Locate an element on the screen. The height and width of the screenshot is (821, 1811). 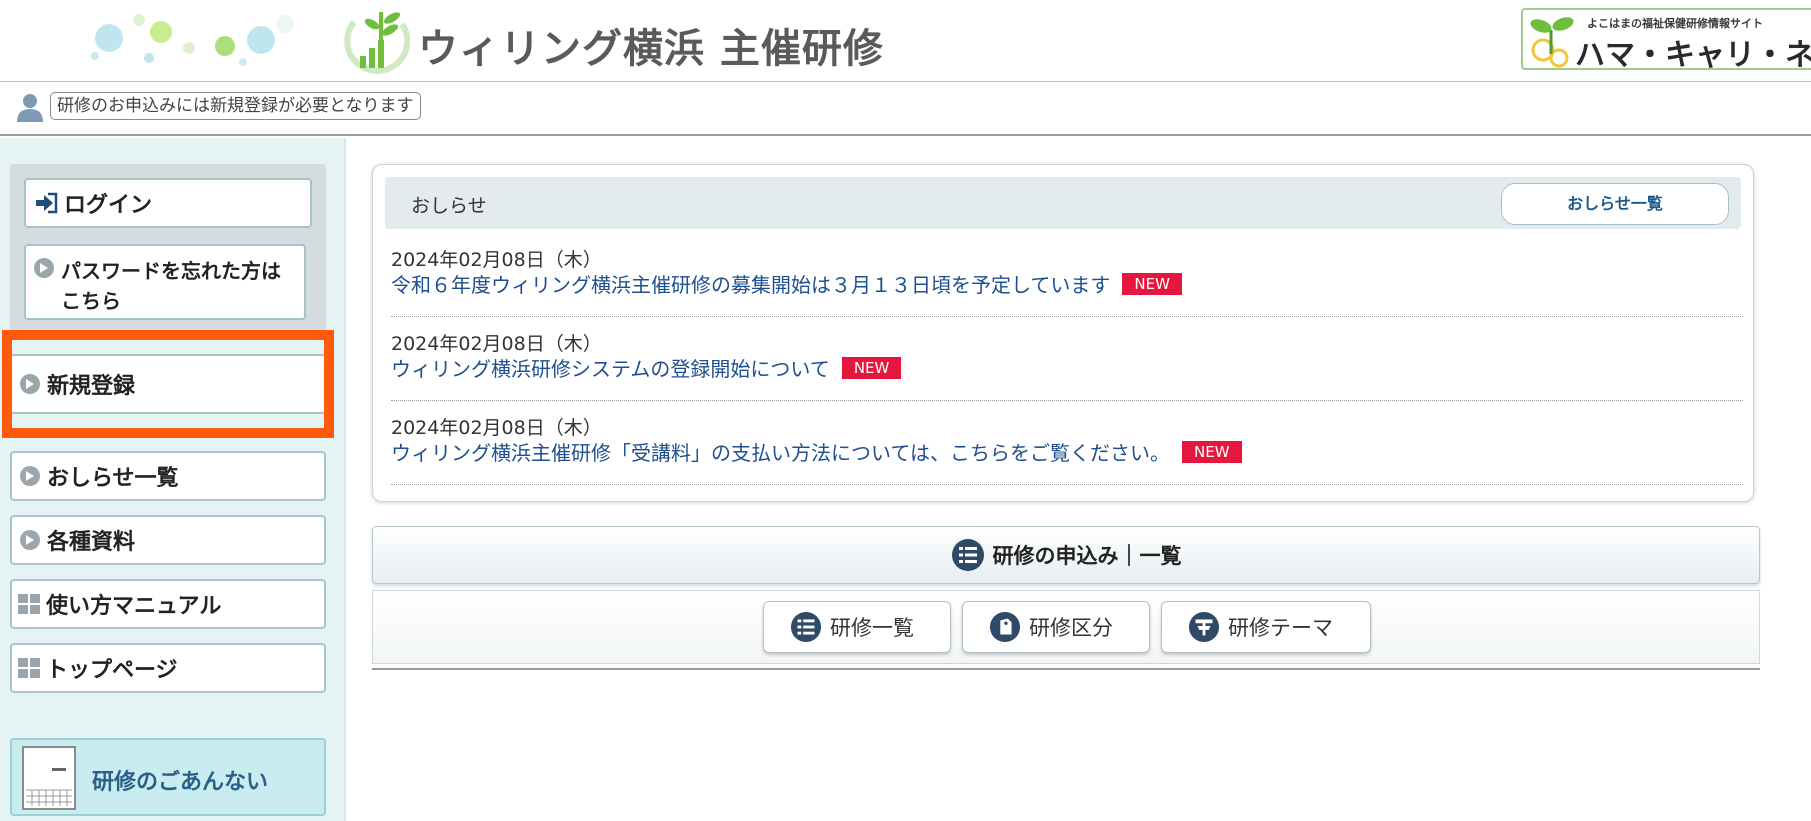
training-guide-card: 研修のごあんない is located at coordinates (168, 777).